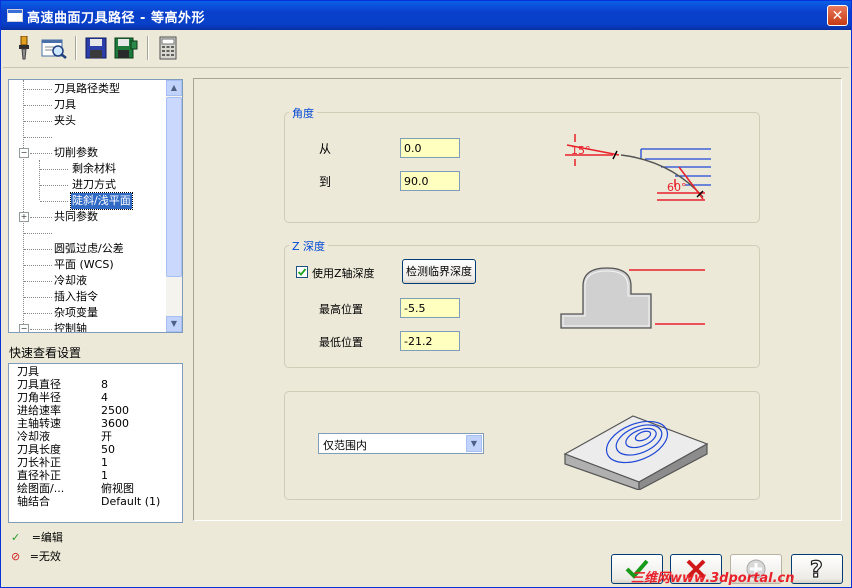  What do you see at coordinates (76, 153) in the screenshot?
I see `tree-item-cut-params: 切削参数` at bounding box center [76, 153].